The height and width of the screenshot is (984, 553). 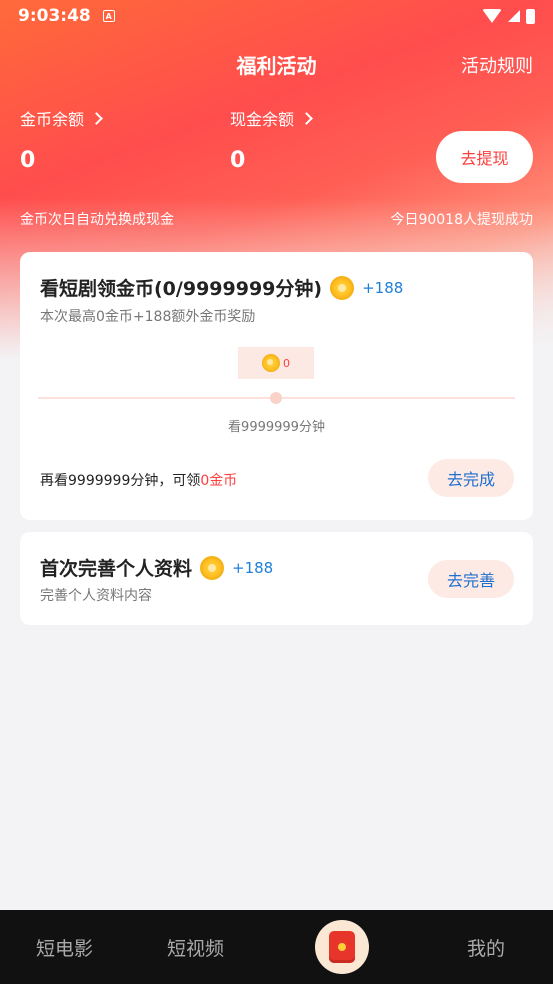 I want to click on coin-balance: 金币余额 0, so click(x=61, y=139).